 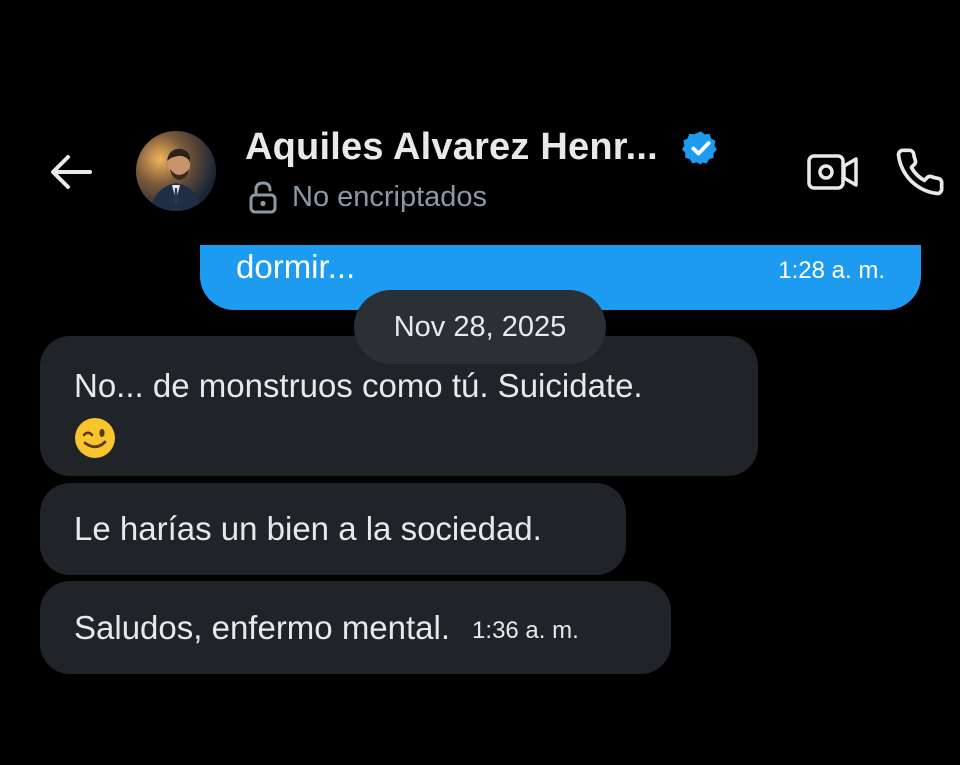 I want to click on winking-face-emoji, so click(x=95, y=438).